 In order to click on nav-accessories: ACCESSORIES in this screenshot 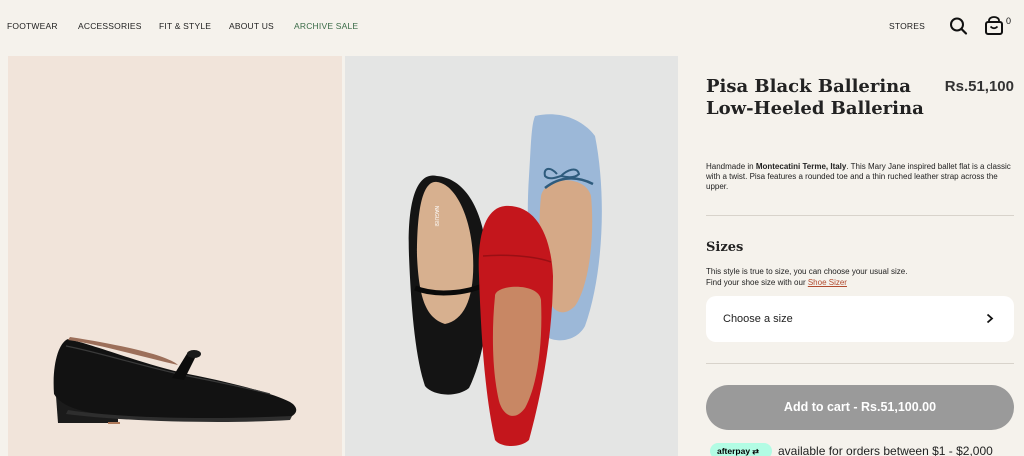, I will do `click(110, 26)`.